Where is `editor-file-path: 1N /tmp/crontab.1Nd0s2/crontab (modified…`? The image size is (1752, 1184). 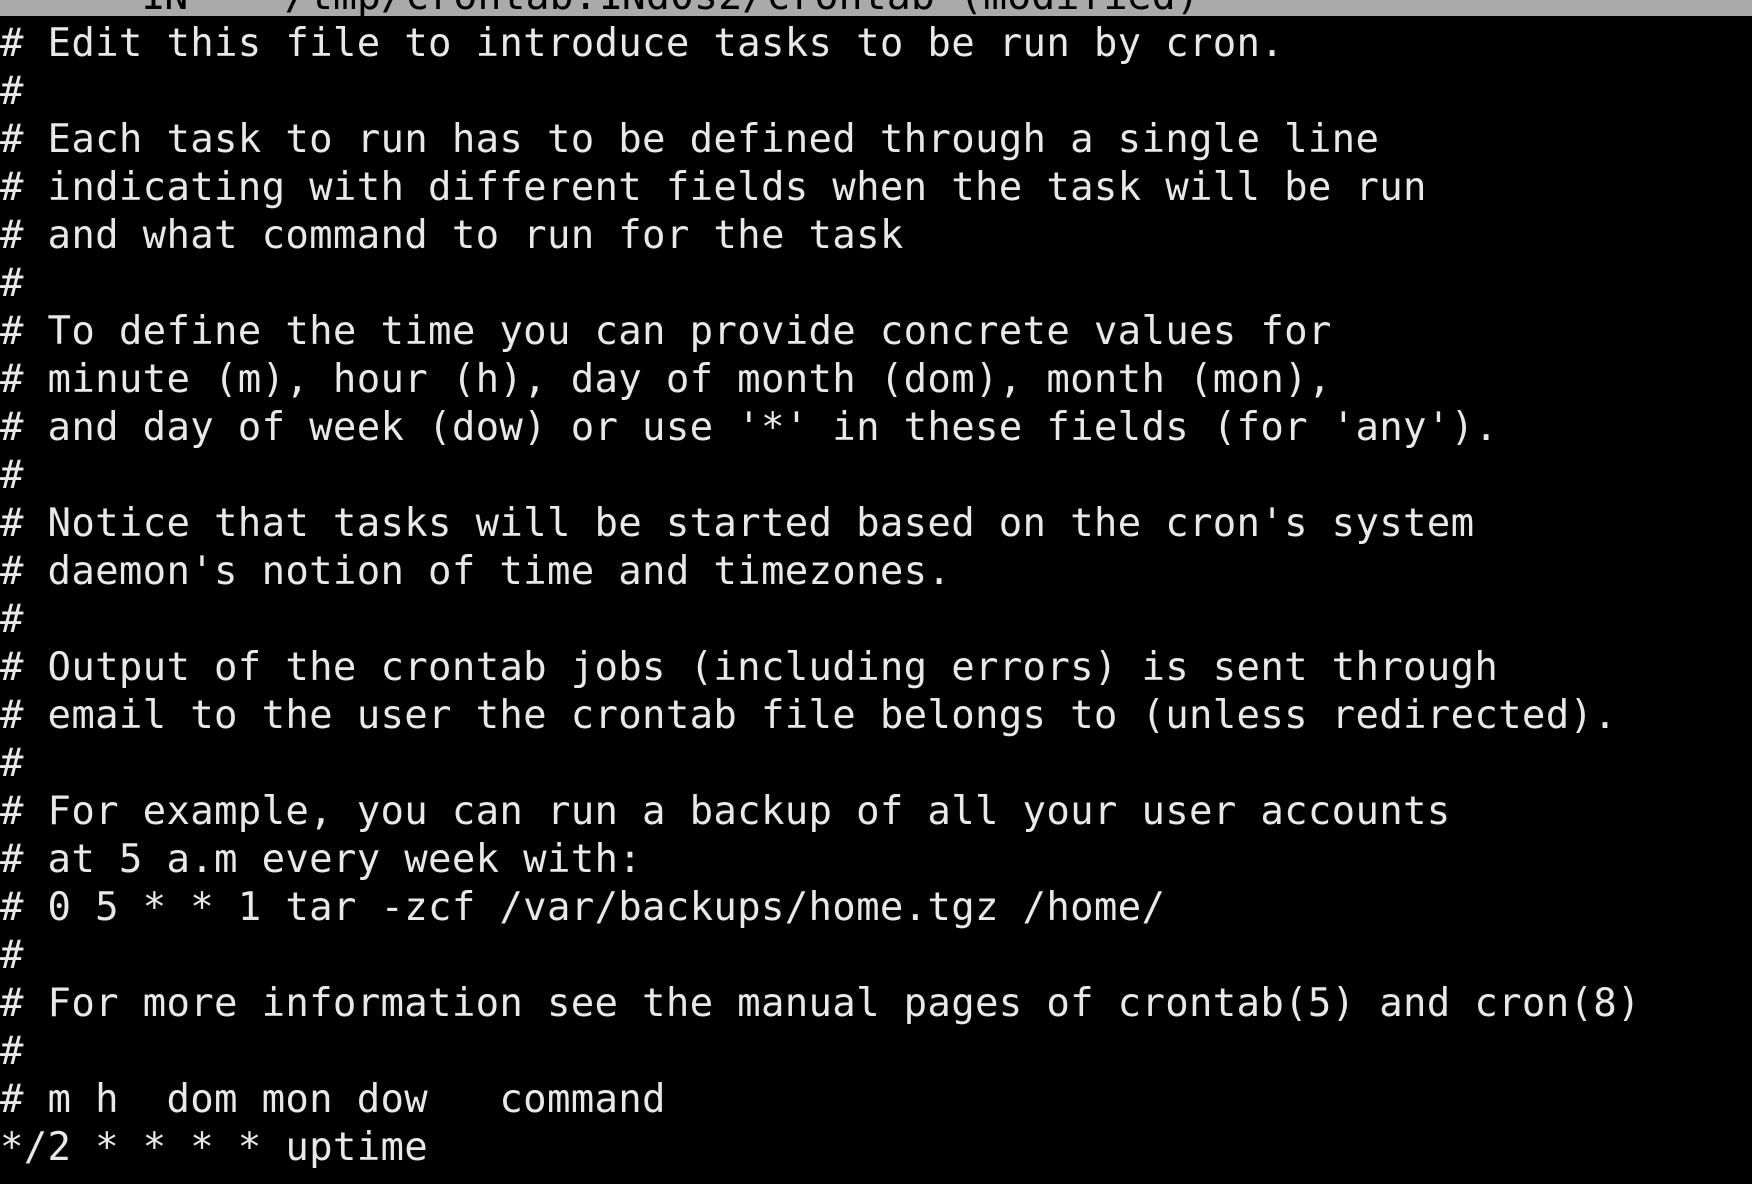 editor-file-path: 1N /tmp/crontab.1Nd0s2/crontab (modified… is located at coordinates (646, 8).